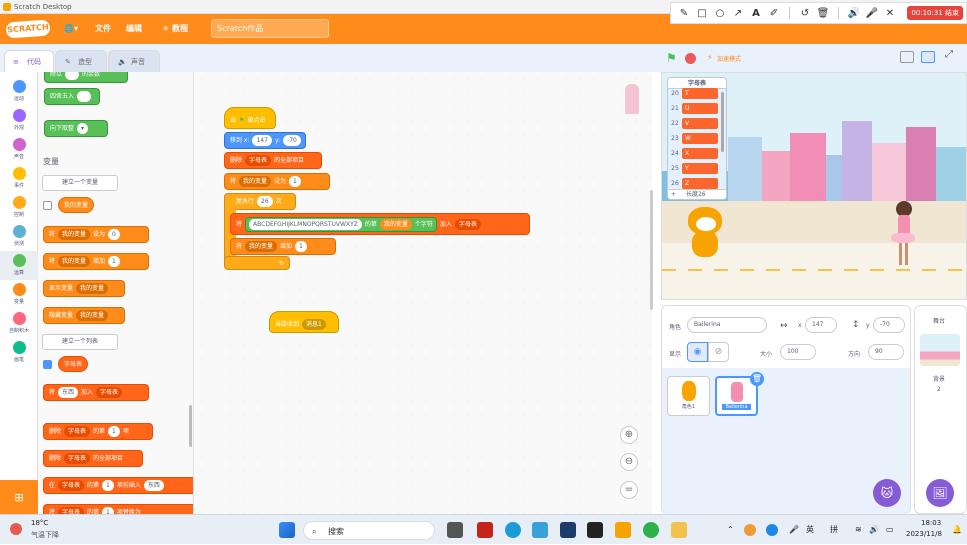 Image resolution: width=967 pixels, height=545 pixels. What do you see at coordinates (93, 458) in the screenshot?
I see `palette-block-delete-all: 删除 字母表 的全部项目` at bounding box center [93, 458].